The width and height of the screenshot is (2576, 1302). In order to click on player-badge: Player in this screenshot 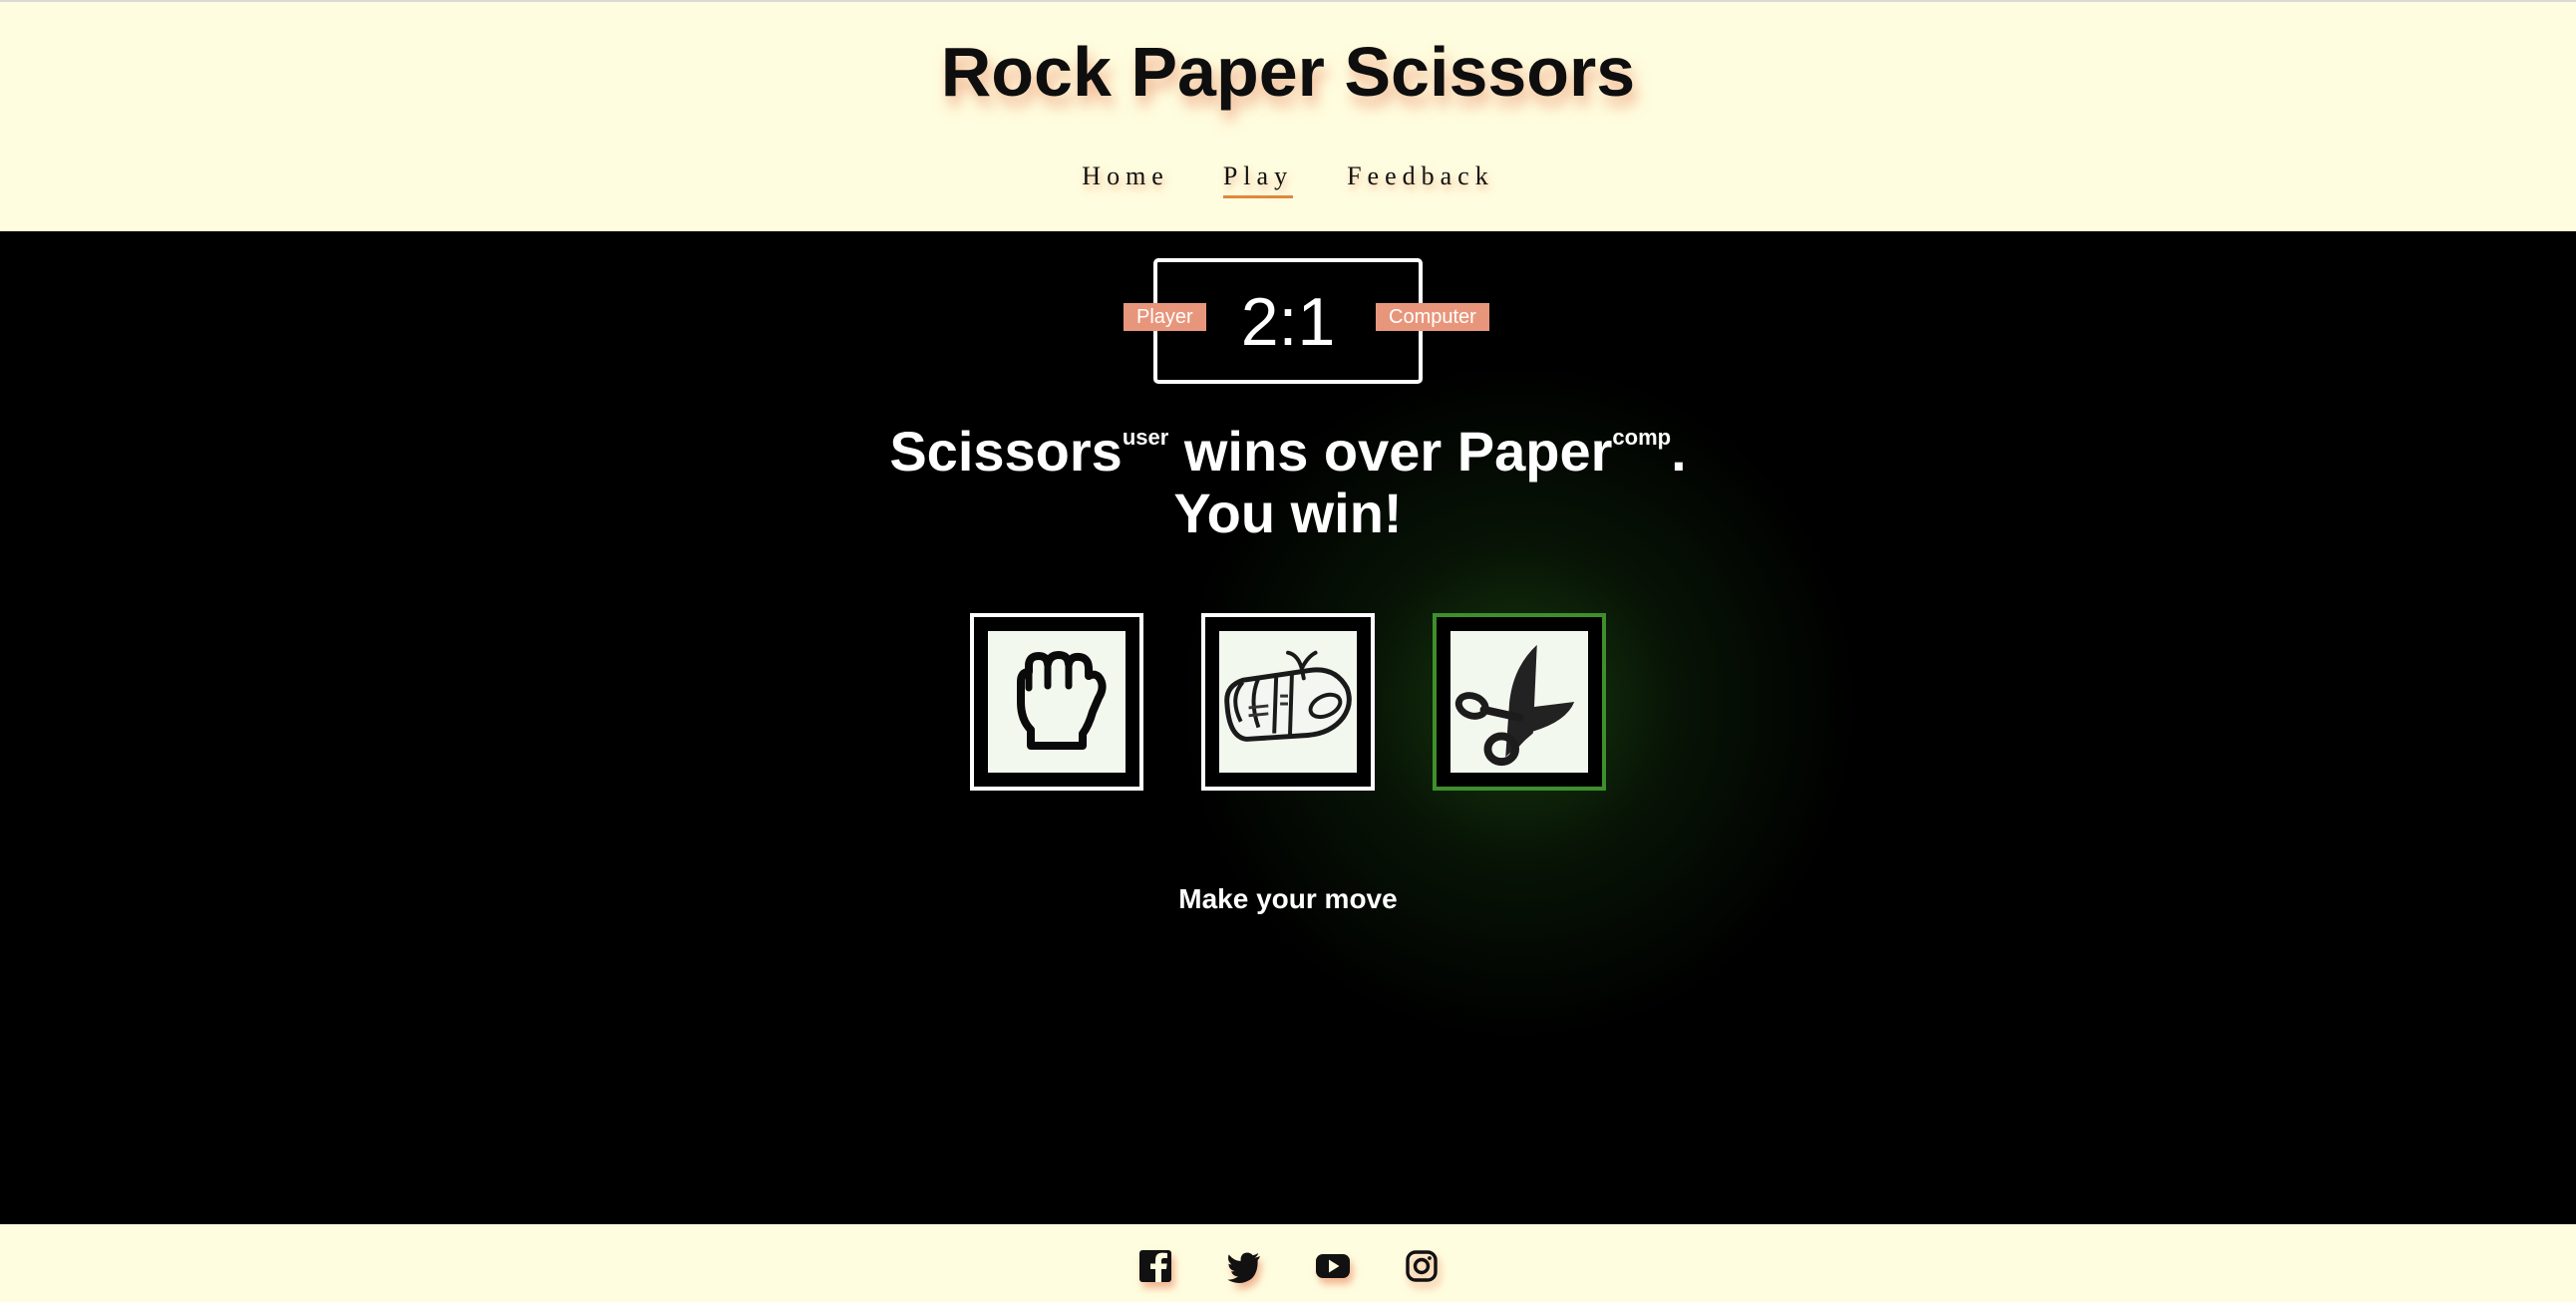, I will do `click(1165, 317)`.